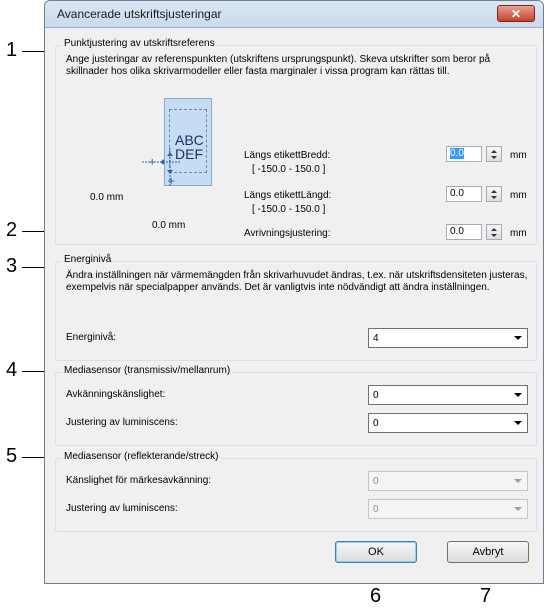  Describe the element at coordinates (139, 480) in the screenshot. I see `reflective-sensitivity-label: Känslighet för märkesavkänning:` at that location.